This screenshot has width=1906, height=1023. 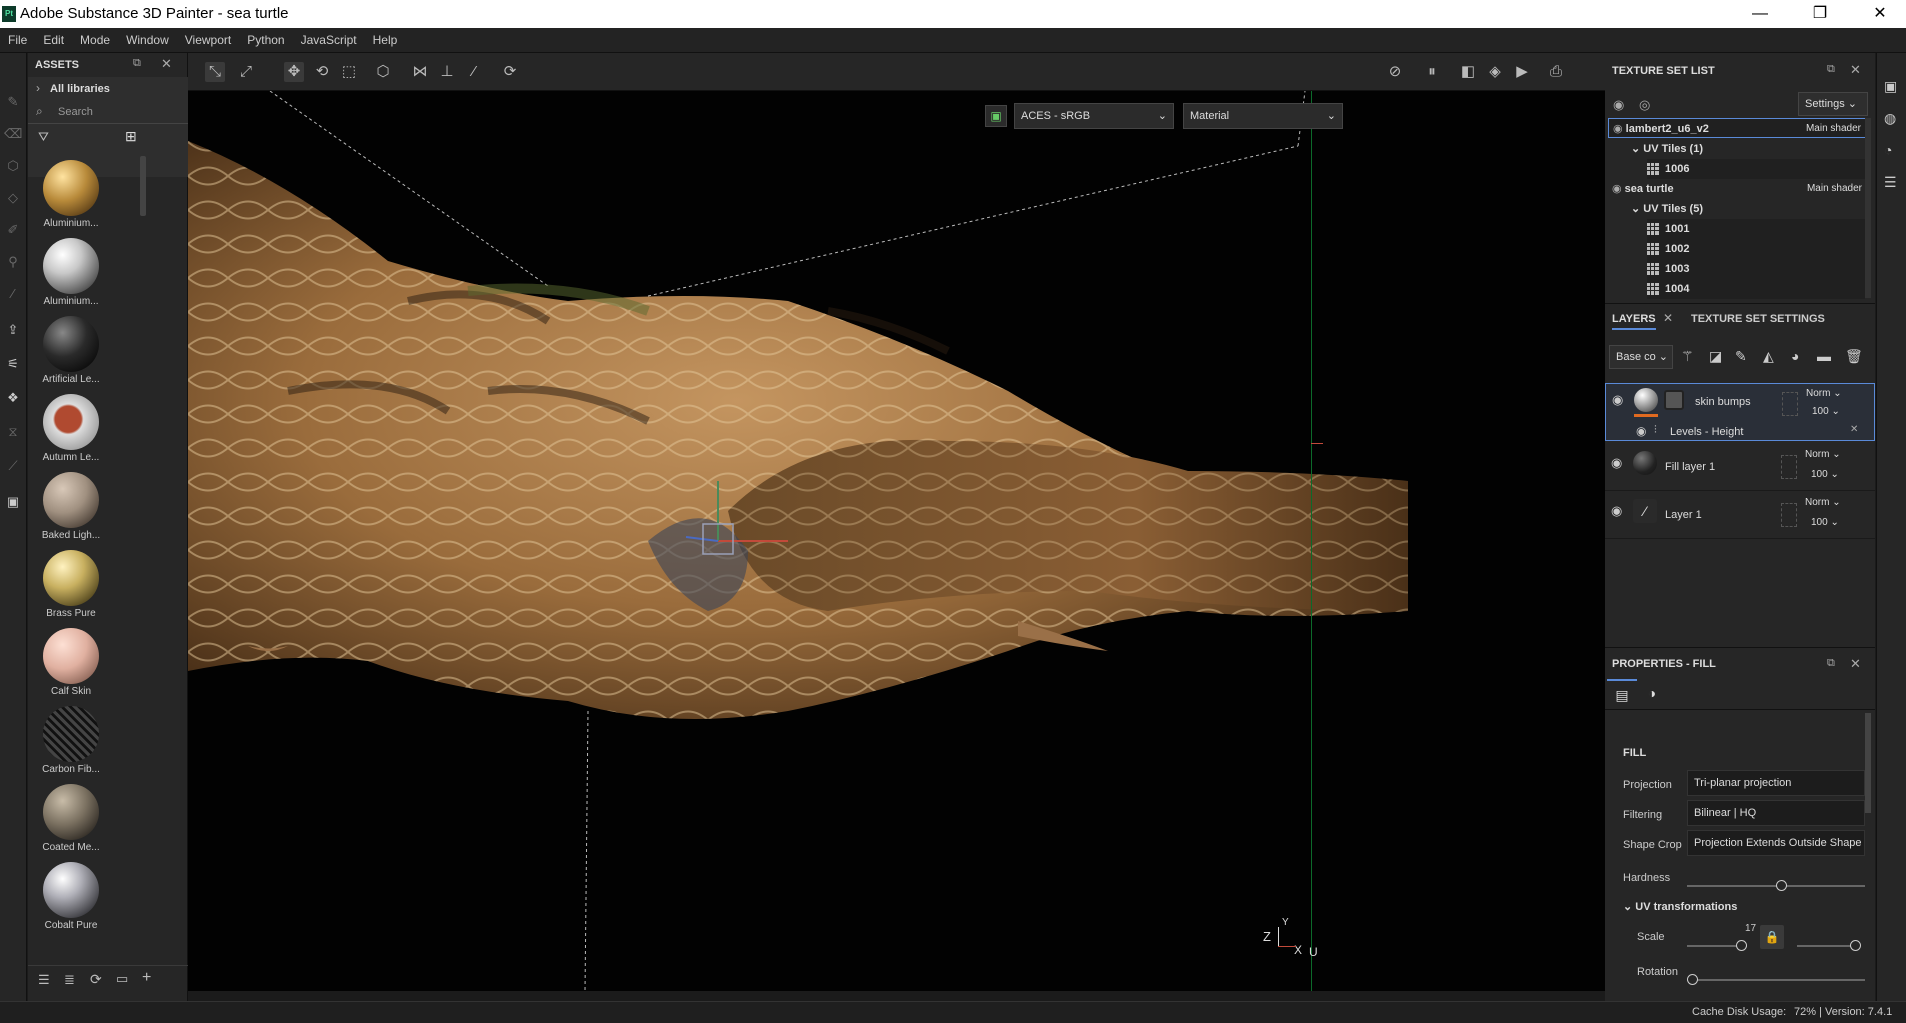 I want to click on add-icon: +, so click(x=146, y=978).